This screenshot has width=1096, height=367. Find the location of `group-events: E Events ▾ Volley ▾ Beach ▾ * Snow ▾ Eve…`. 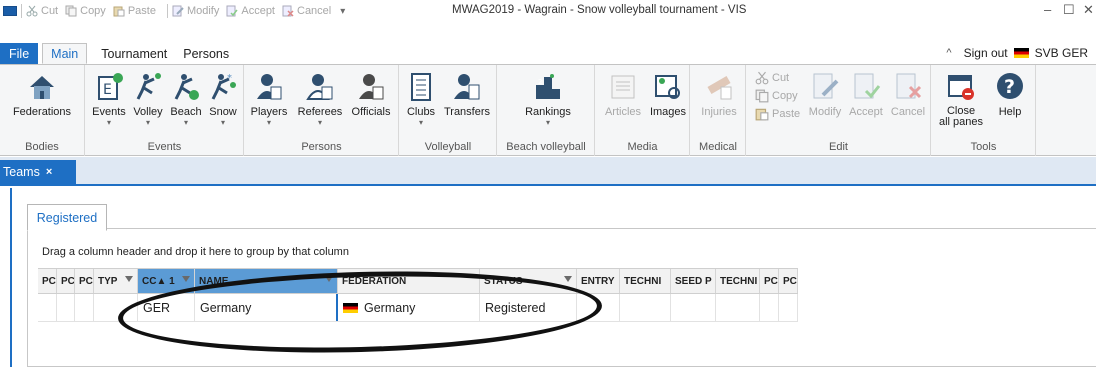

group-events: E Events ▾ Volley ▾ Beach ▾ * Snow ▾ Eve… is located at coordinates (165, 110).